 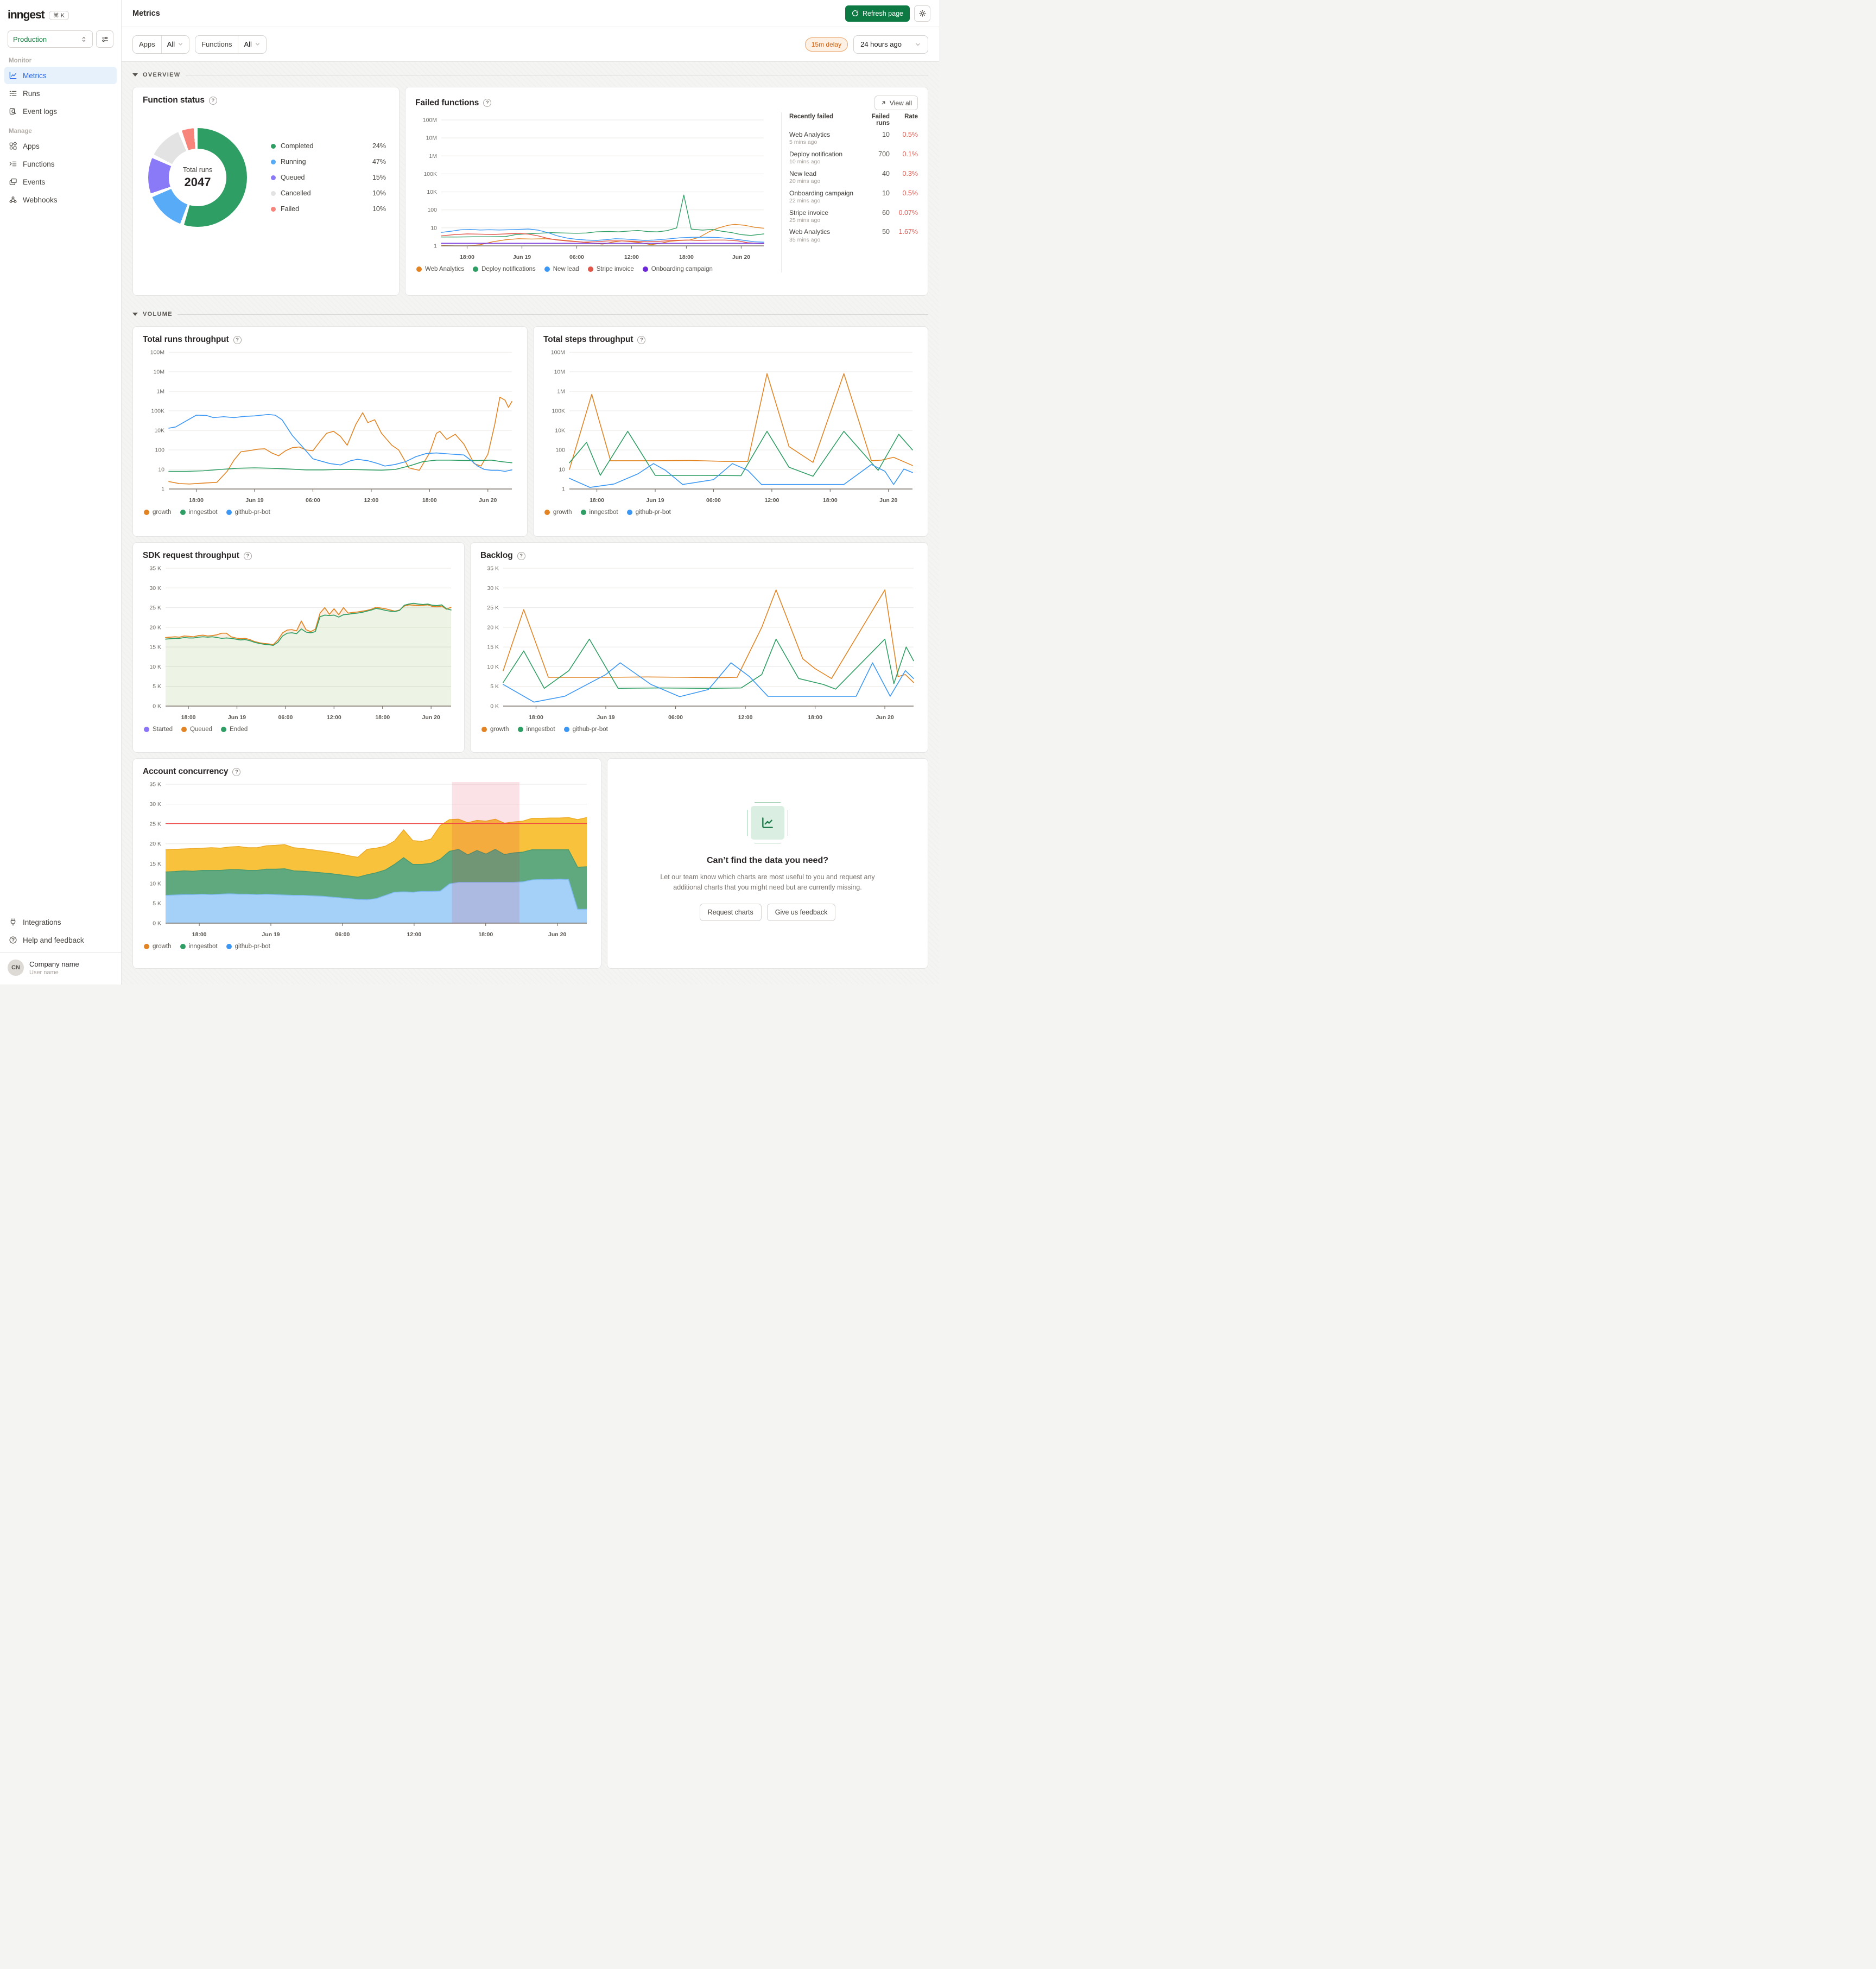 I want to click on environment-select: Production, so click(x=50, y=39).